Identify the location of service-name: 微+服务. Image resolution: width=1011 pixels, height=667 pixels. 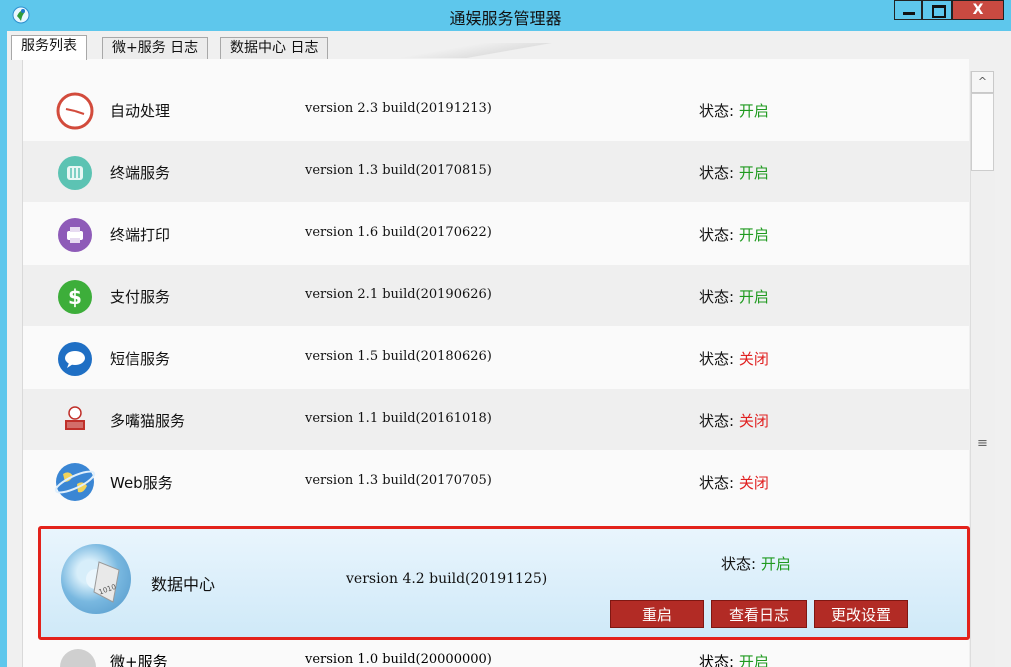
(139, 660).